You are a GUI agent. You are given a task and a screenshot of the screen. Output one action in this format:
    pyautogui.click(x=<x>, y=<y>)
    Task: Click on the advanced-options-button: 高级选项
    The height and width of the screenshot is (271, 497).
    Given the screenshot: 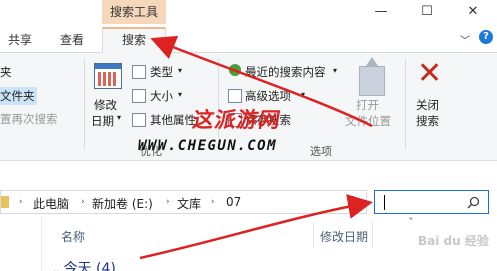 What is the action you would take?
    pyautogui.click(x=268, y=96)
    